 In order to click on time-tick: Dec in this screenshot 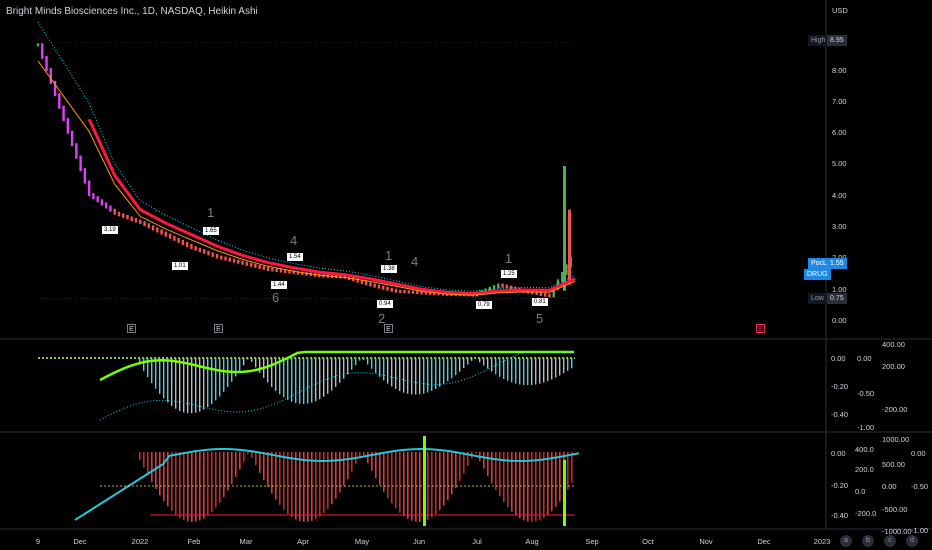, I will do `click(80, 541)`.